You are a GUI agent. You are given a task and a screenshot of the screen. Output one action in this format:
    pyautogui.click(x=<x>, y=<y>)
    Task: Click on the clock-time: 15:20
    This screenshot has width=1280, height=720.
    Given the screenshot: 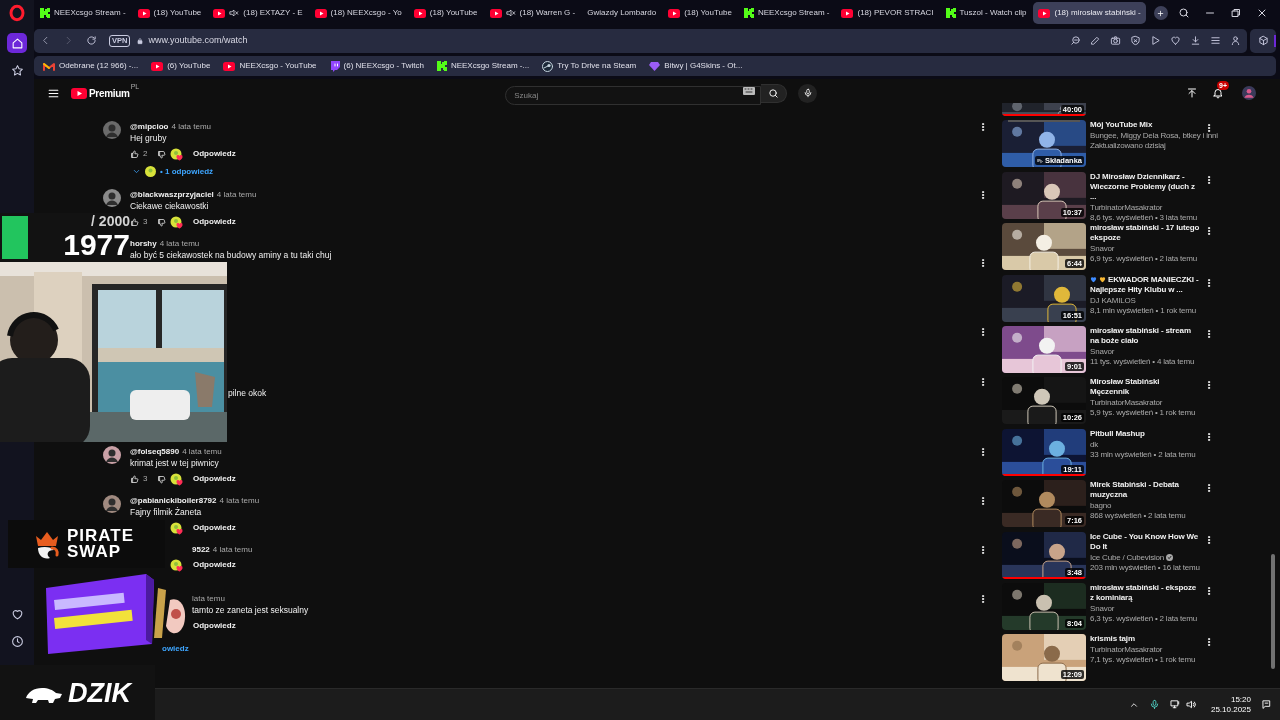 What is the action you would take?
    pyautogui.click(x=1240, y=699)
    